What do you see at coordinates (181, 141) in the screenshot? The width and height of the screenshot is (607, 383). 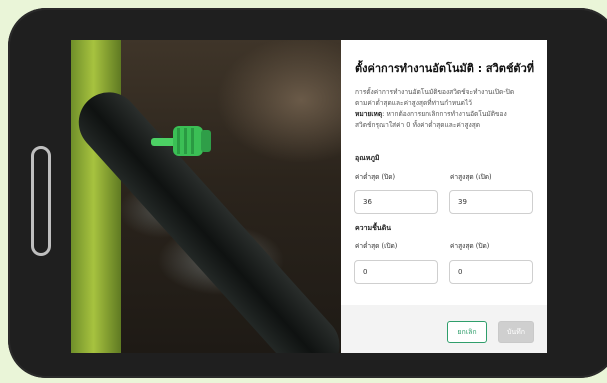 I see `drip-emitter-icon` at bounding box center [181, 141].